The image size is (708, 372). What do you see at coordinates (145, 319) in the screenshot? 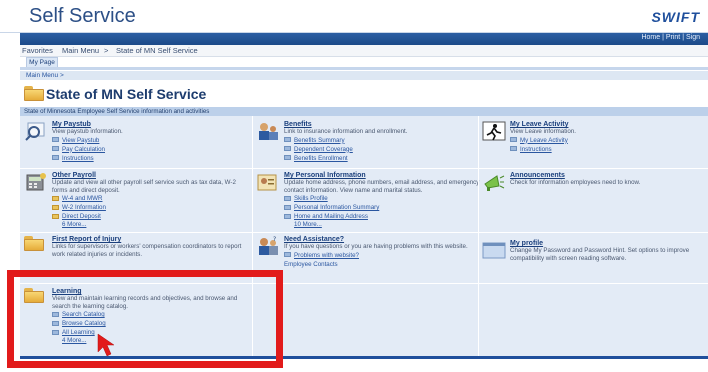
I see `highlight-box` at bounding box center [145, 319].